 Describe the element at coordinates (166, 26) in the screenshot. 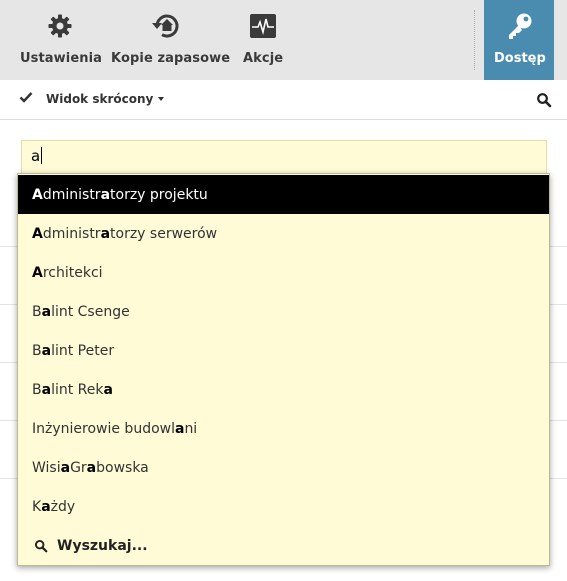

I see `backup-restore-icon` at that location.